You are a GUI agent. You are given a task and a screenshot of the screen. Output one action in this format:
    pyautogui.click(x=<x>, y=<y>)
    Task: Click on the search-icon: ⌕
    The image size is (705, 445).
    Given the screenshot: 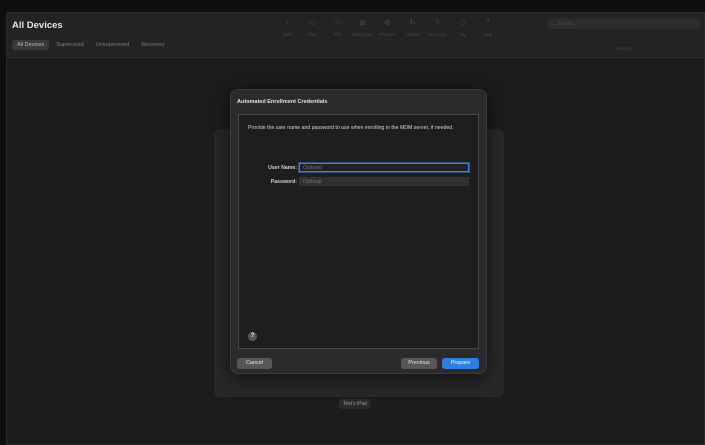 What is the action you would take?
    pyautogui.click(x=552, y=23)
    